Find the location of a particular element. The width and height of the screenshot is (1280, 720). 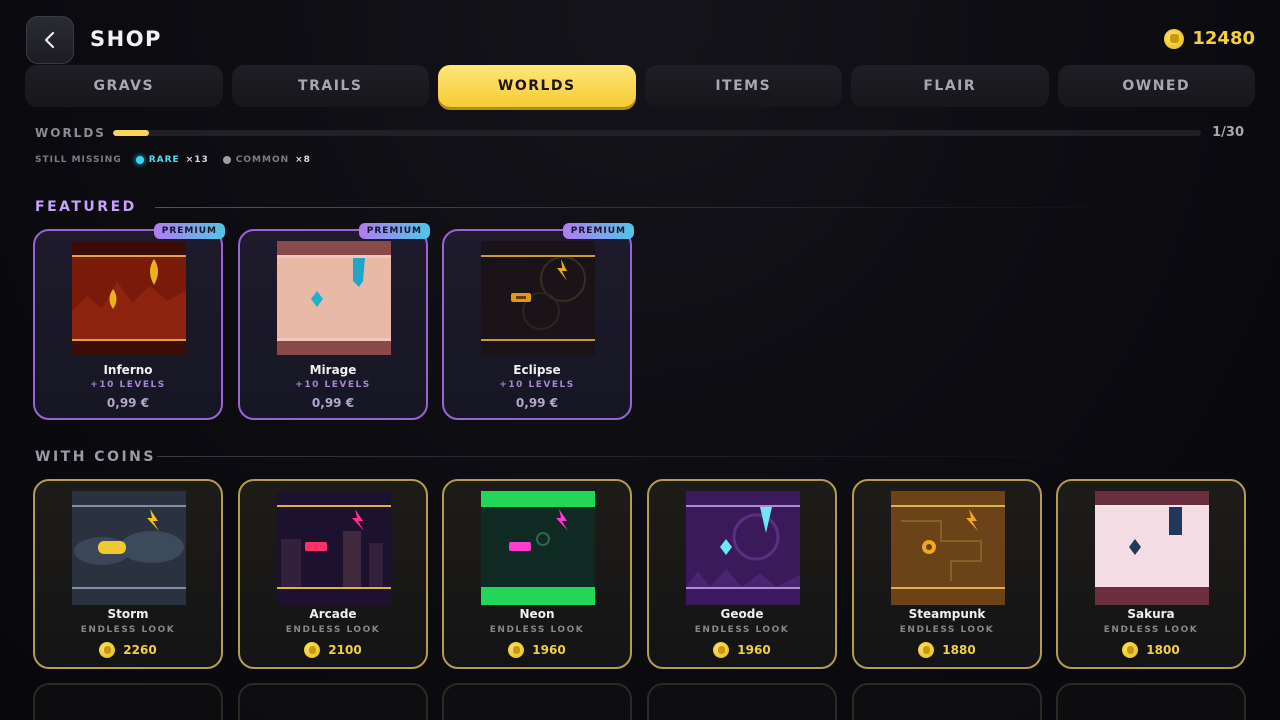

world-thumbnail-arcade is located at coordinates (334, 548).